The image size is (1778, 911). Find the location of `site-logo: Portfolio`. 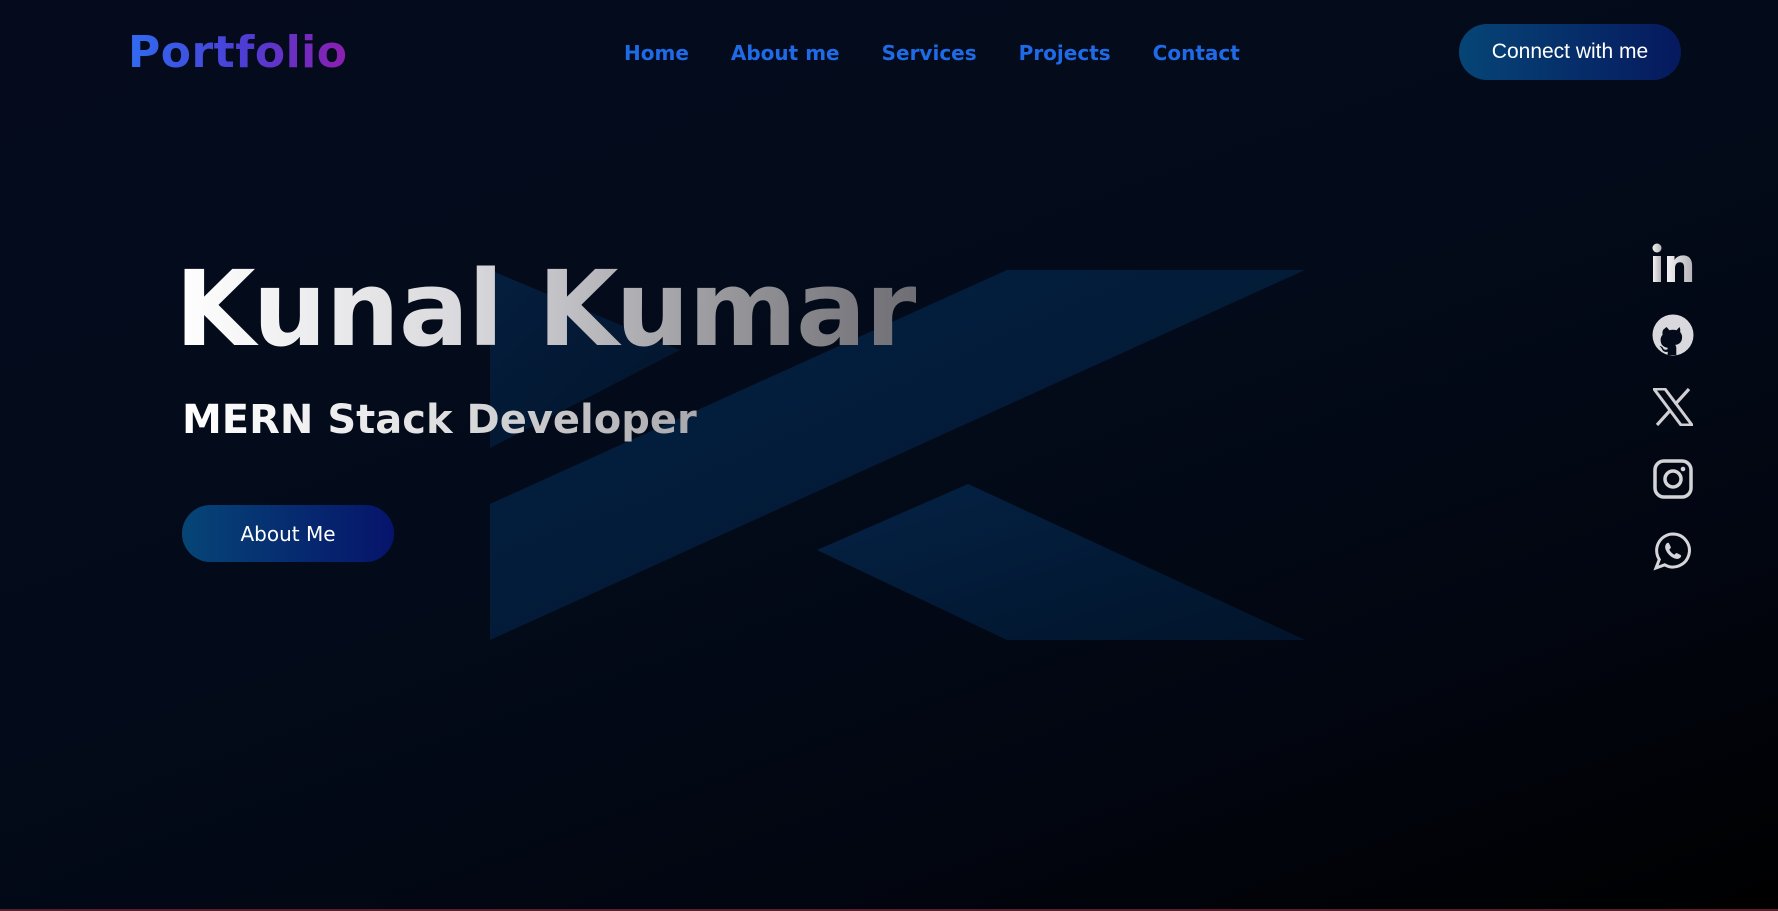

site-logo: Portfolio is located at coordinates (237, 53).